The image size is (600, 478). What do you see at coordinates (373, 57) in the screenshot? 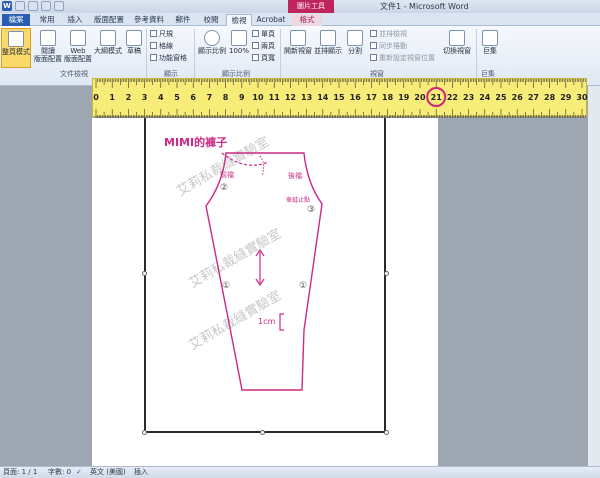
I see `reset-position-icon` at bounding box center [373, 57].